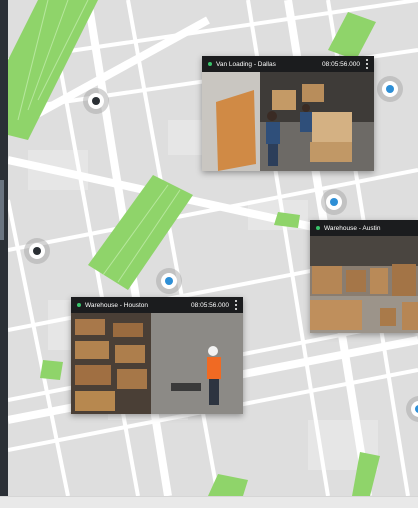 The width and height of the screenshot is (418, 508). What do you see at coordinates (157, 363) in the screenshot?
I see `camera-video-houston` at bounding box center [157, 363].